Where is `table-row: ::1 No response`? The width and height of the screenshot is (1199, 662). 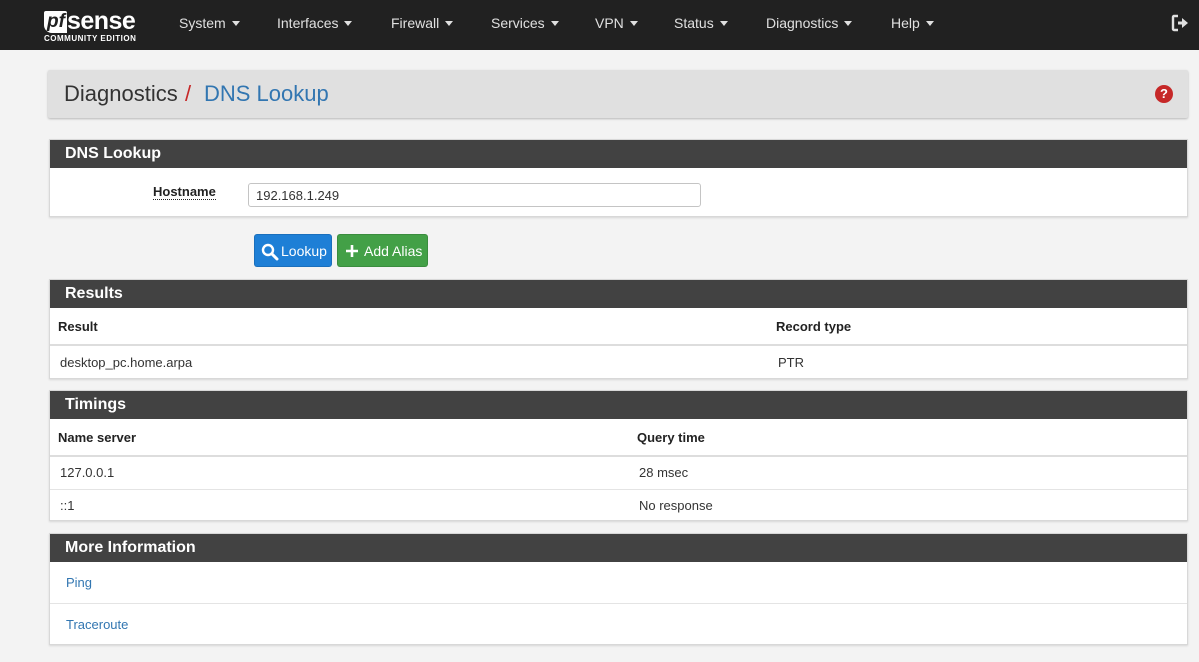
table-row: ::1 No response is located at coordinates (618, 505).